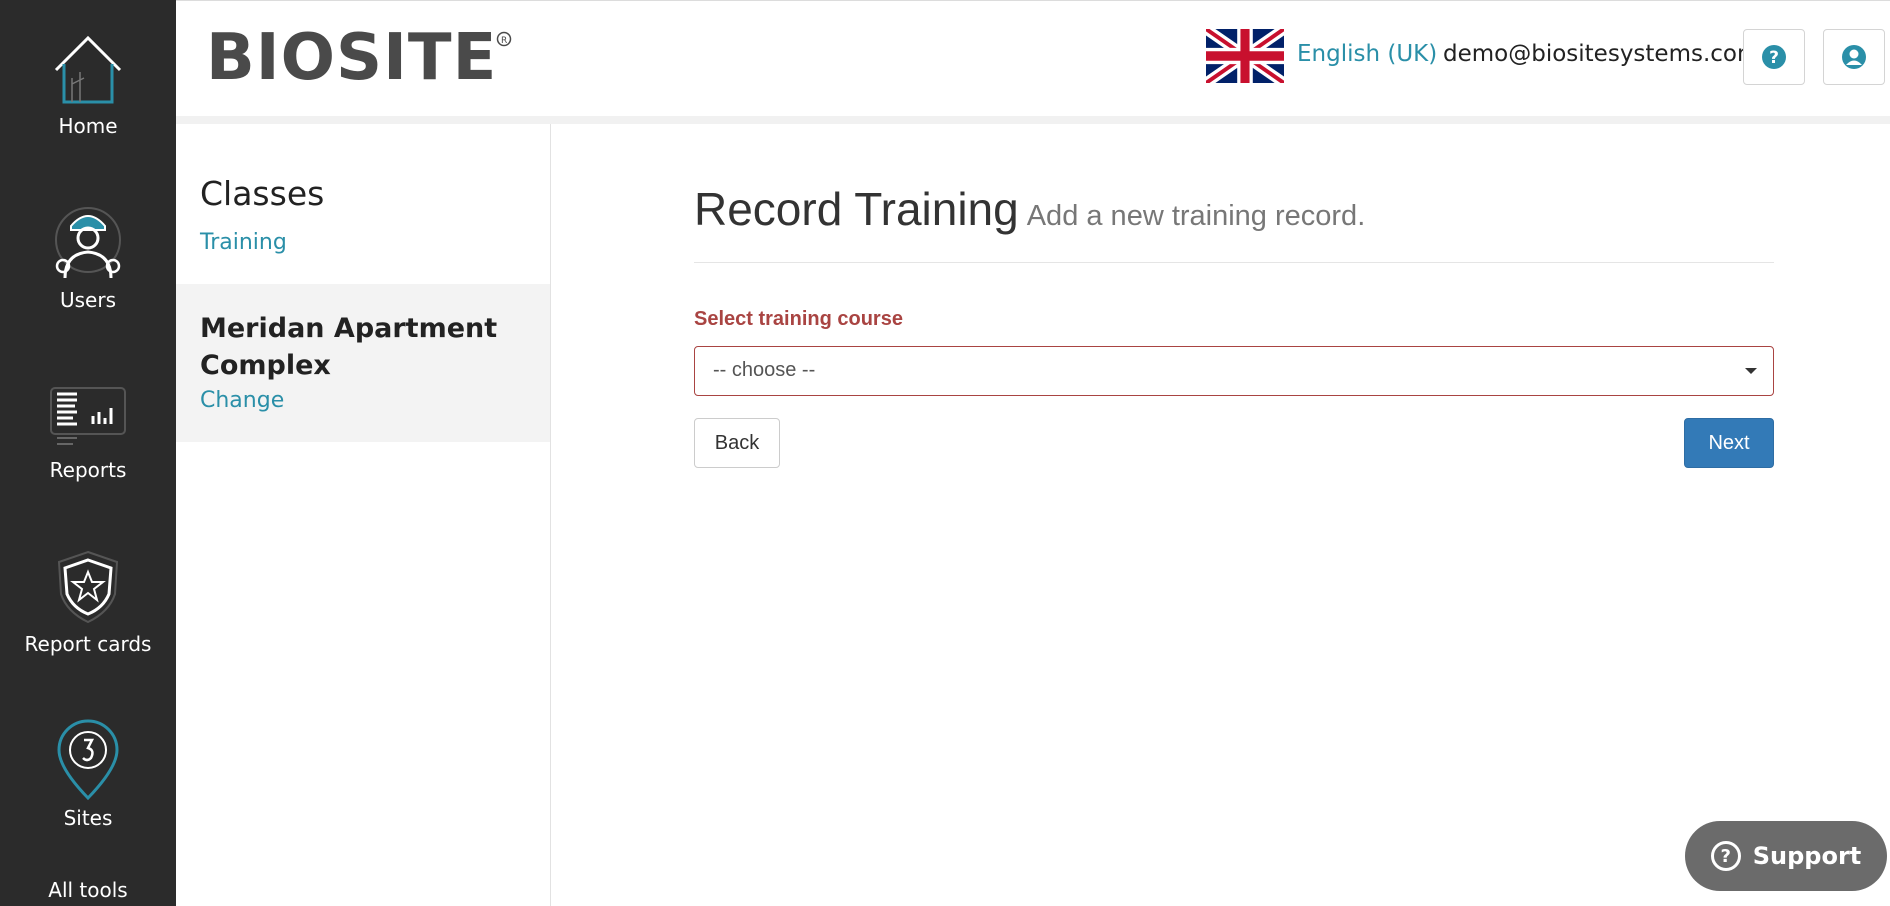 This screenshot has height=906, width=1890. What do you see at coordinates (351, 55) in the screenshot?
I see `logo-text: BIOSITE` at bounding box center [351, 55].